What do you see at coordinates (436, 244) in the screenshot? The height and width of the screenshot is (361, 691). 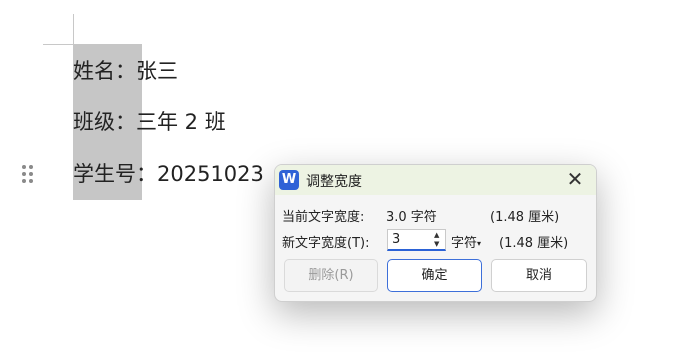 I see `spin-down-icon: ▼` at bounding box center [436, 244].